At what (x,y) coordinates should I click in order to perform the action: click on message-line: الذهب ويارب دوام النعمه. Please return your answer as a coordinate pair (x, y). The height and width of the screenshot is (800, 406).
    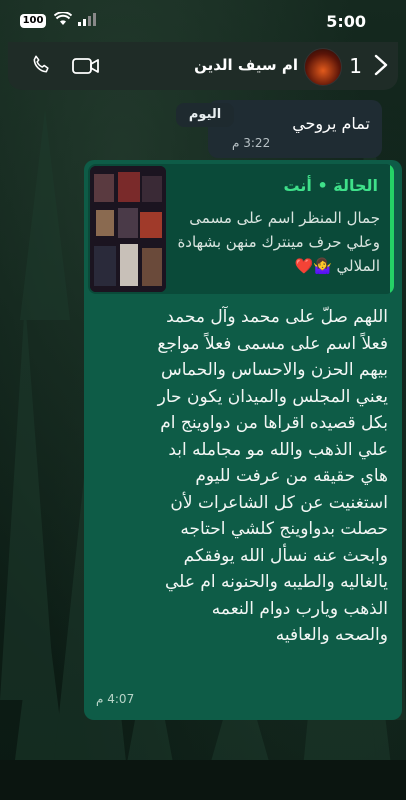
    Looking at the image, I should click on (299, 608).